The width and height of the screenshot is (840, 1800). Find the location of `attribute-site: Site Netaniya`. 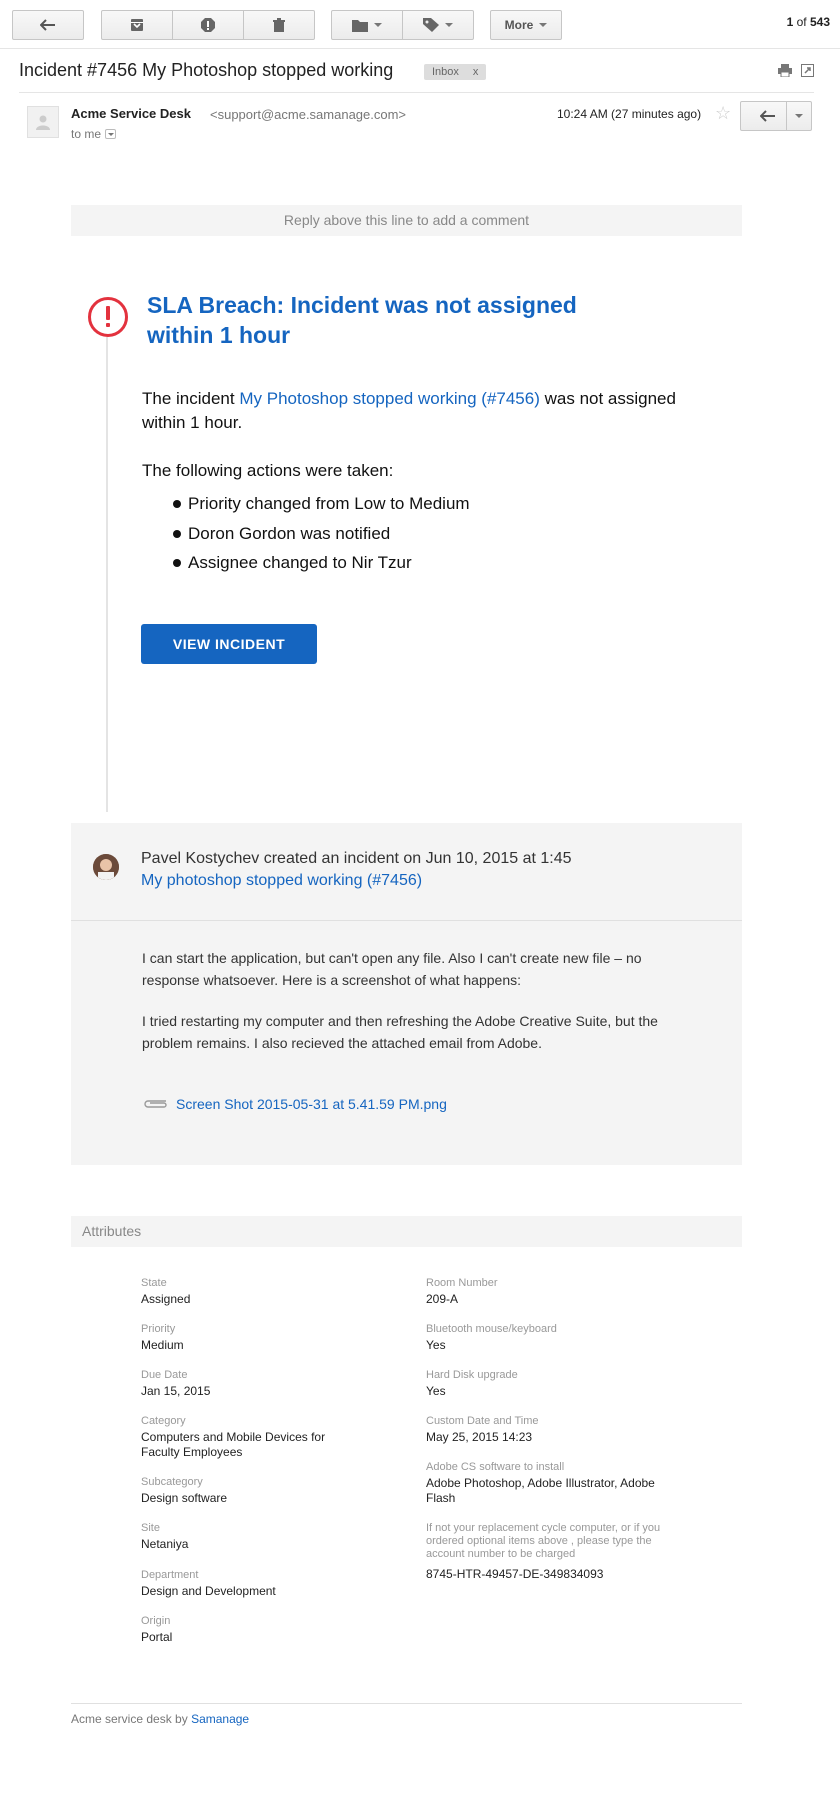

attribute-site: Site Netaniya is located at coordinates (164, 1537).